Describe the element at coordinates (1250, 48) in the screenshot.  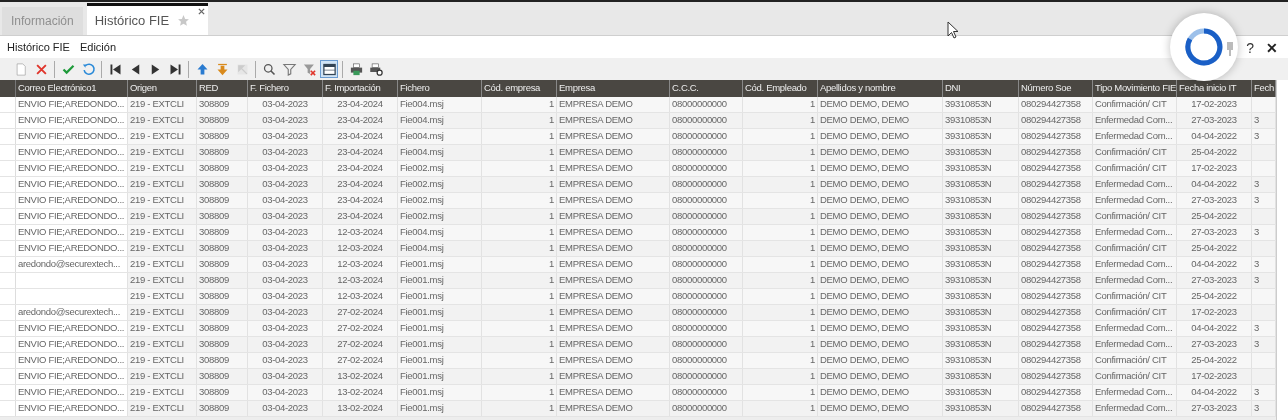
I see `help-button: ?` at that location.